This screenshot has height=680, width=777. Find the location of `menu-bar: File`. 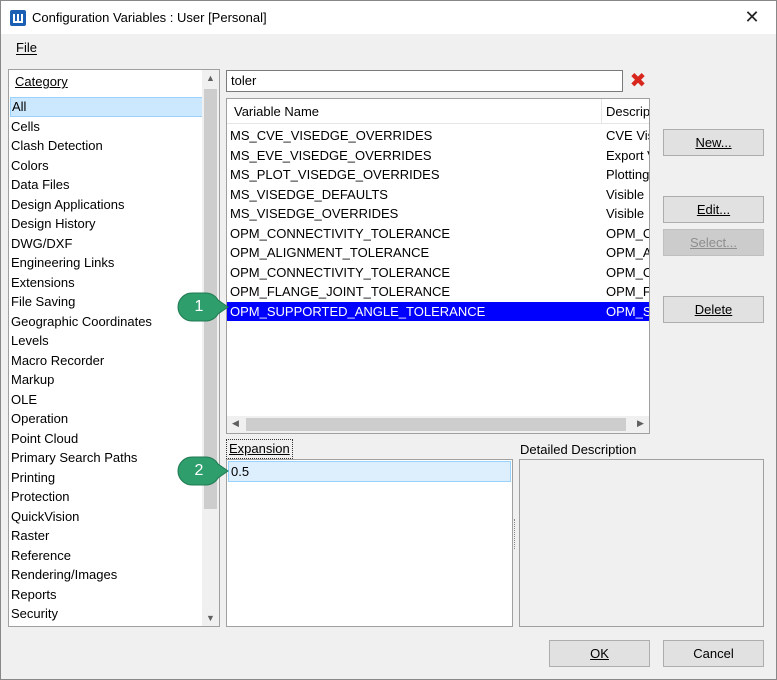

menu-bar: File is located at coordinates (388, 47).